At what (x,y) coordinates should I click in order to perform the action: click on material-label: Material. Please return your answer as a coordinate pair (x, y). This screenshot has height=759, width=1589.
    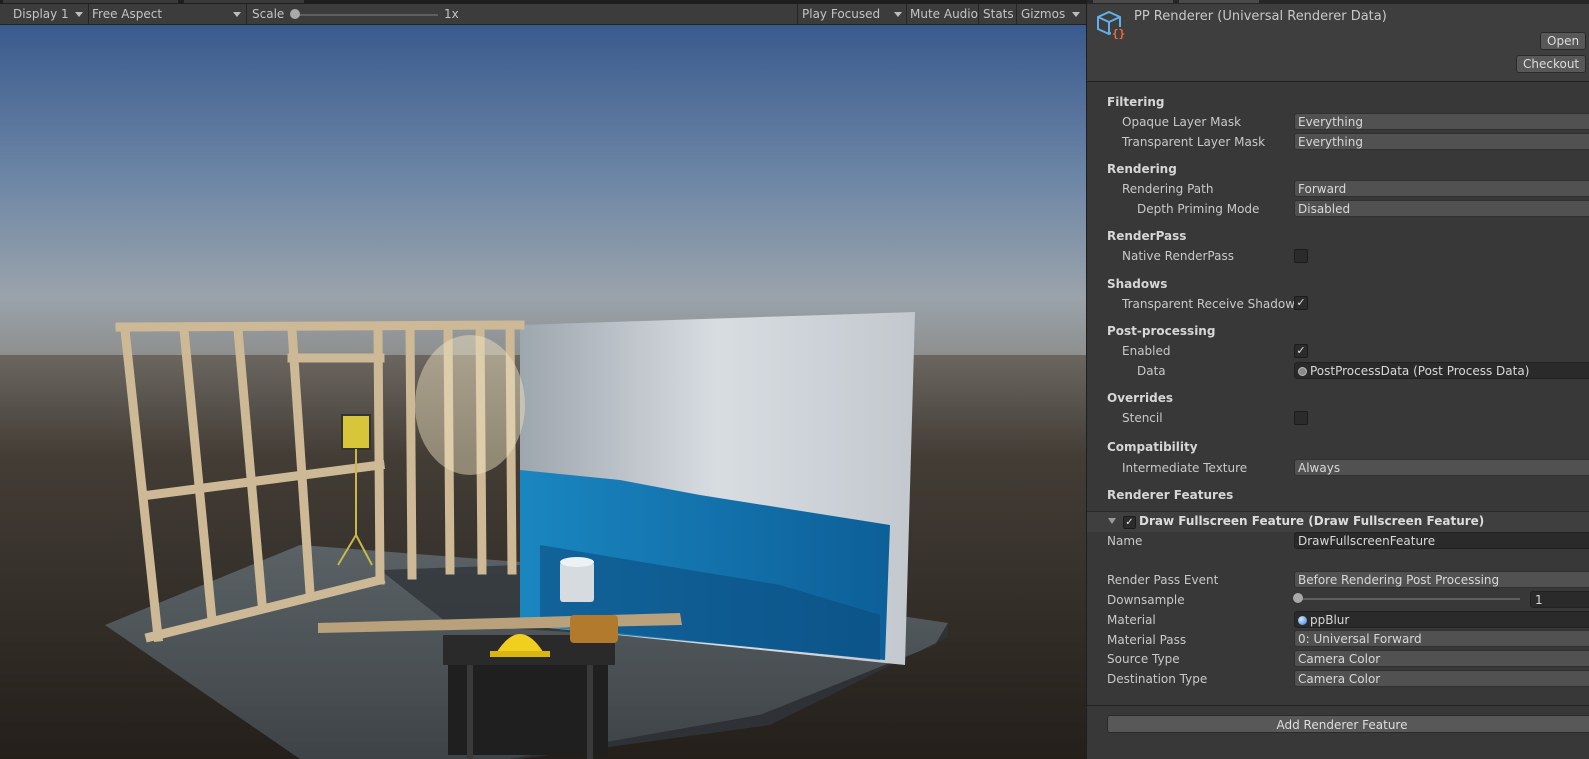
    Looking at the image, I should click on (1131, 620).